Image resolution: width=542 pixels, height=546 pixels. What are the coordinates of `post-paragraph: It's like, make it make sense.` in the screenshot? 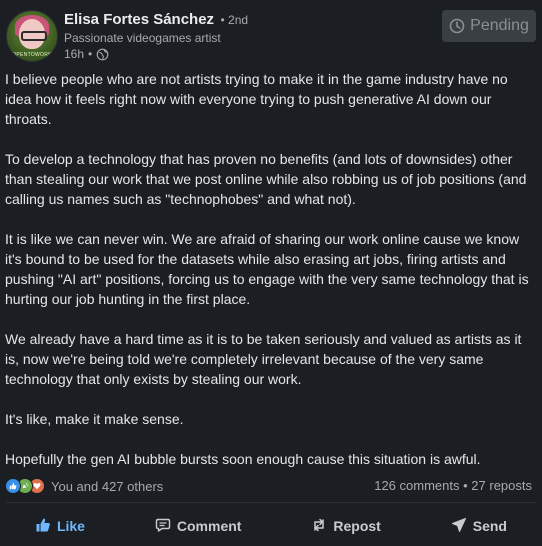 It's located at (94, 419).